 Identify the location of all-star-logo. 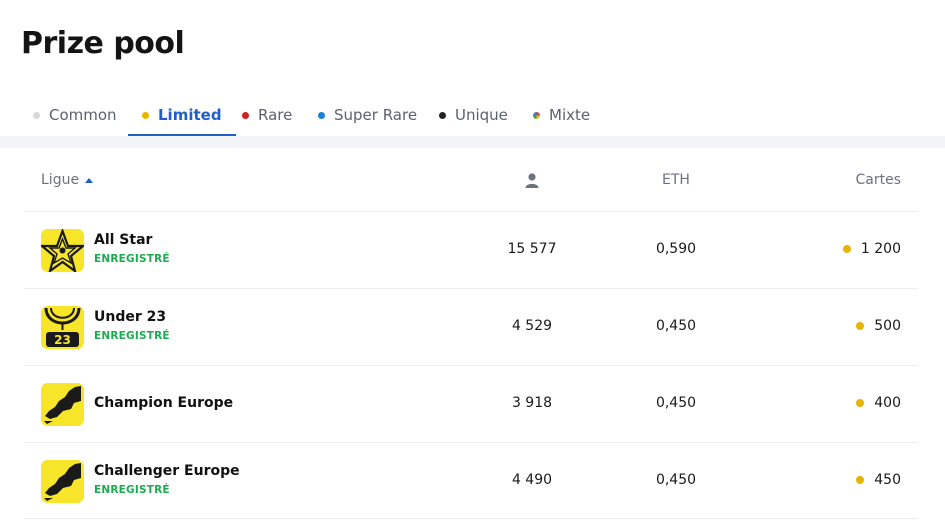
(62, 250).